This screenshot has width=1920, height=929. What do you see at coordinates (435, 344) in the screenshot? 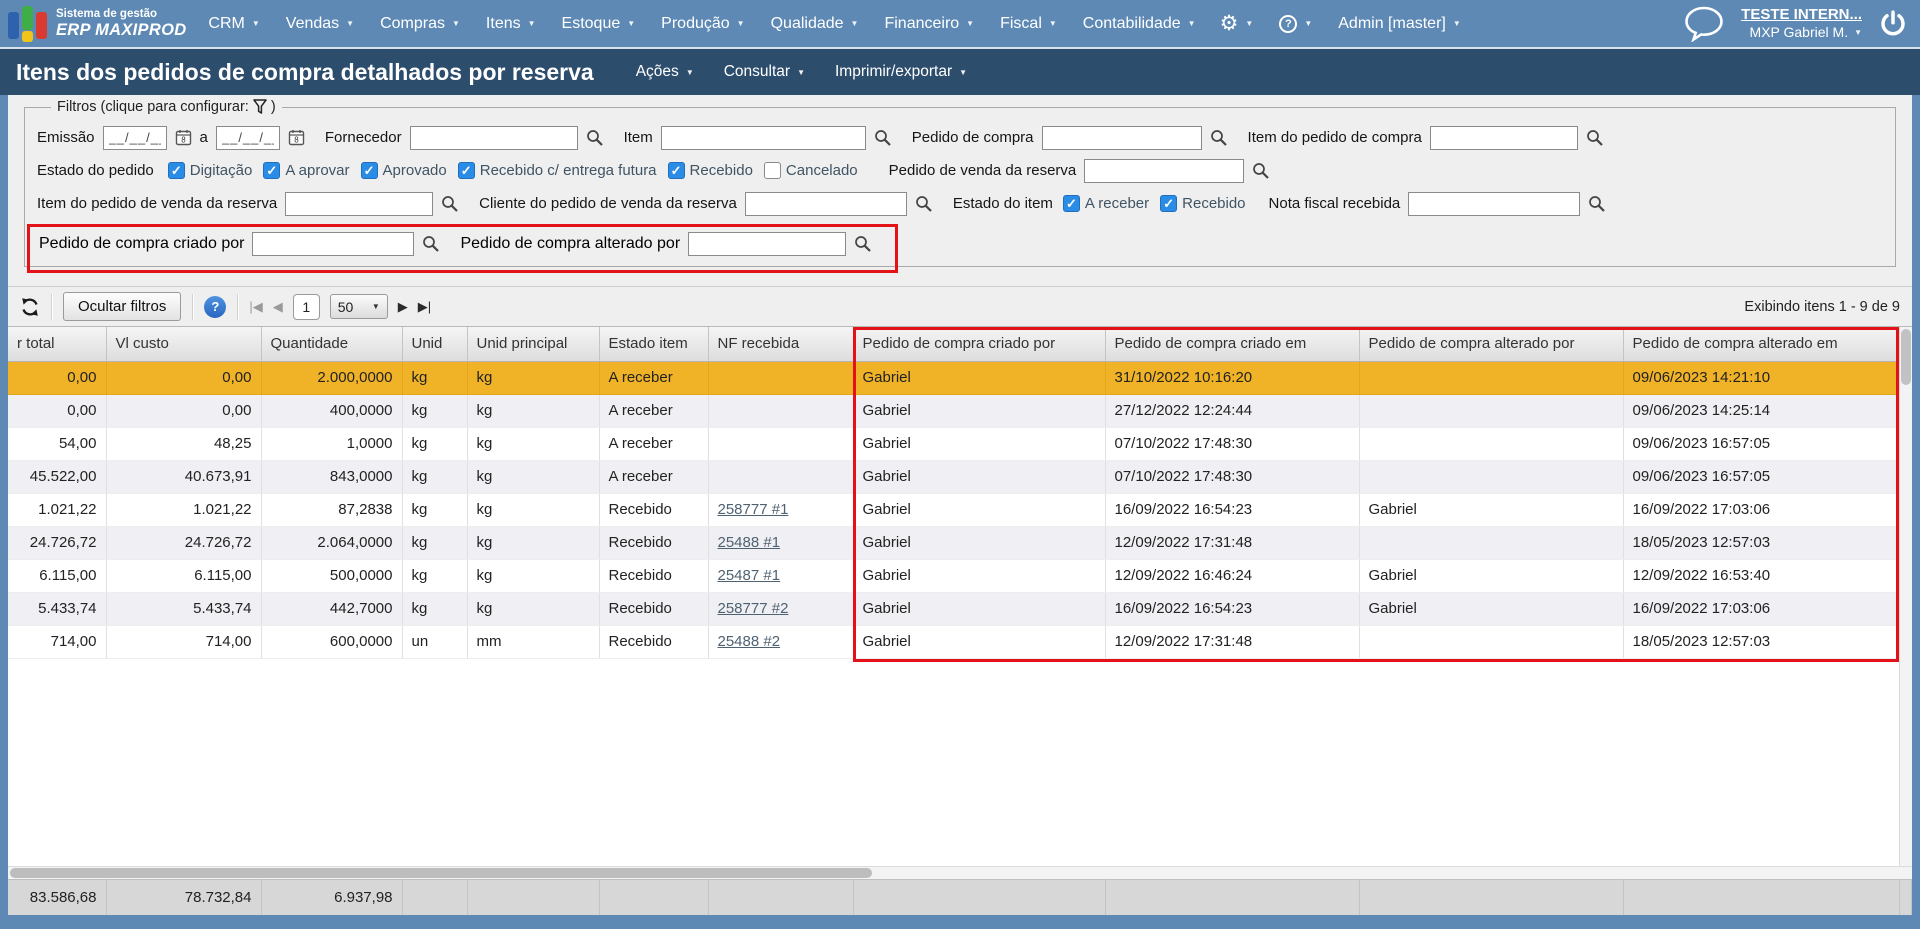
I see `column-header-unid: Unid` at bounding box center [435, 344].